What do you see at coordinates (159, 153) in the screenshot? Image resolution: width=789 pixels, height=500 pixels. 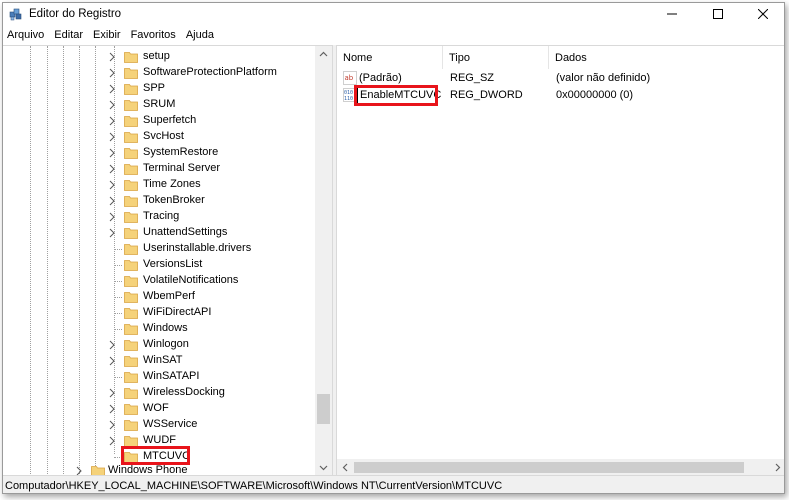 I see `tree-item-systemrestore: SystemRestore` at bounding box center [159, 153].